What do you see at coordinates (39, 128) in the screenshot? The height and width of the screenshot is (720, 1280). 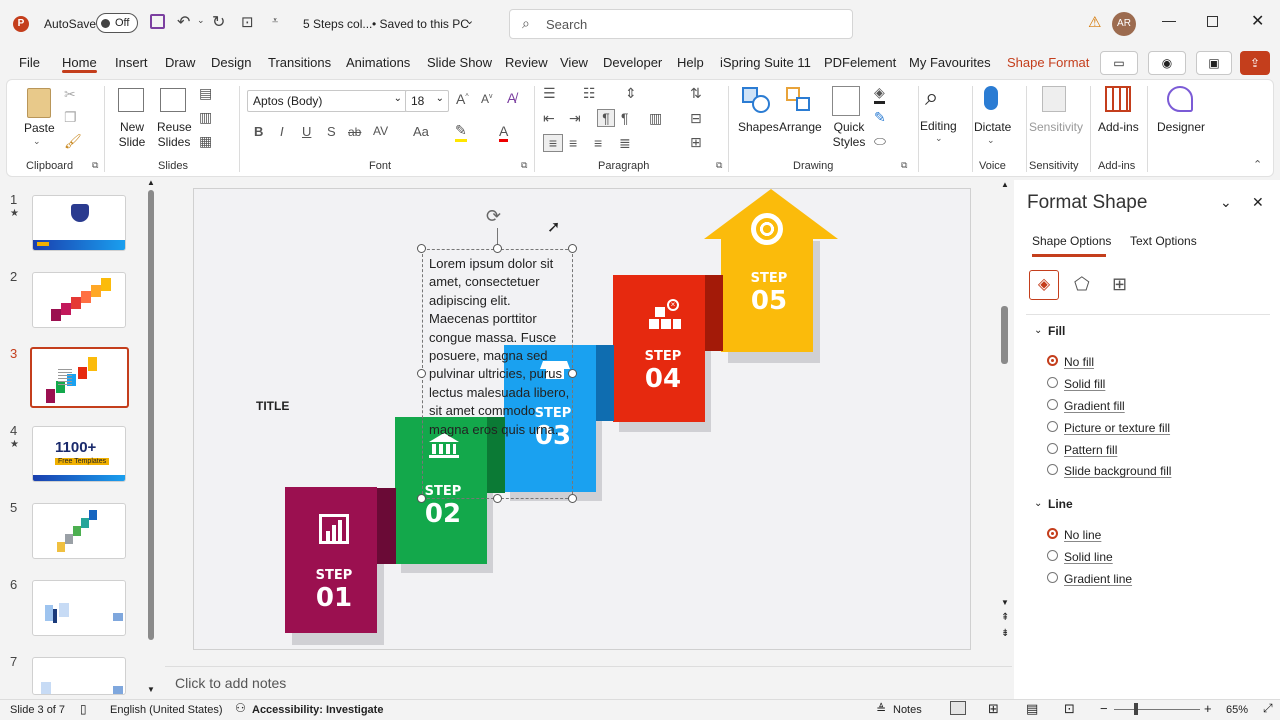 I see `paste-button: Paste` at bounding box center [39, 128].